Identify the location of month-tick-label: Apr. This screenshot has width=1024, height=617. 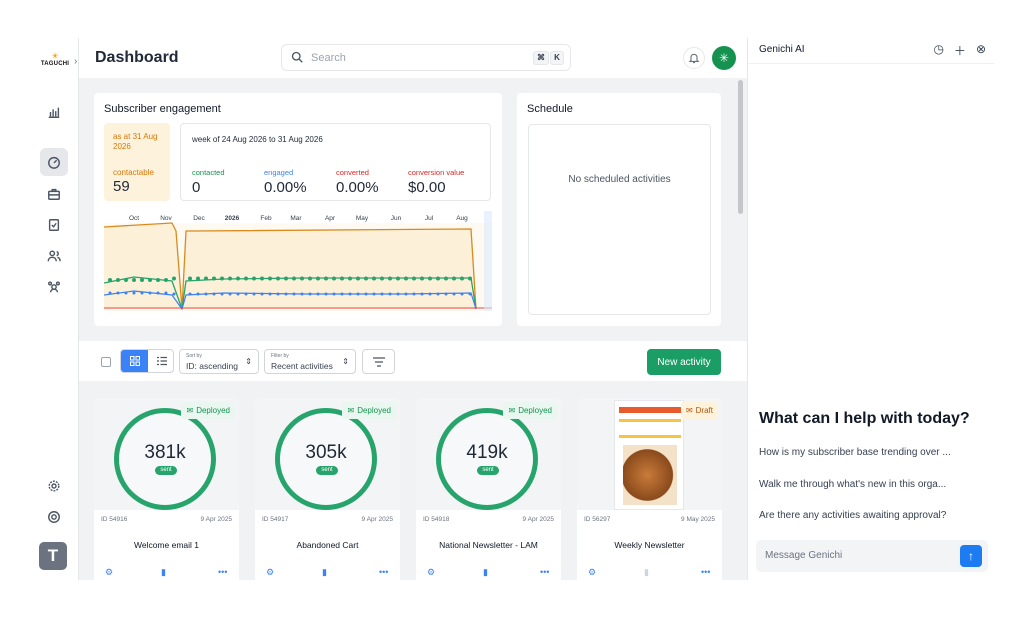
(330, 218).